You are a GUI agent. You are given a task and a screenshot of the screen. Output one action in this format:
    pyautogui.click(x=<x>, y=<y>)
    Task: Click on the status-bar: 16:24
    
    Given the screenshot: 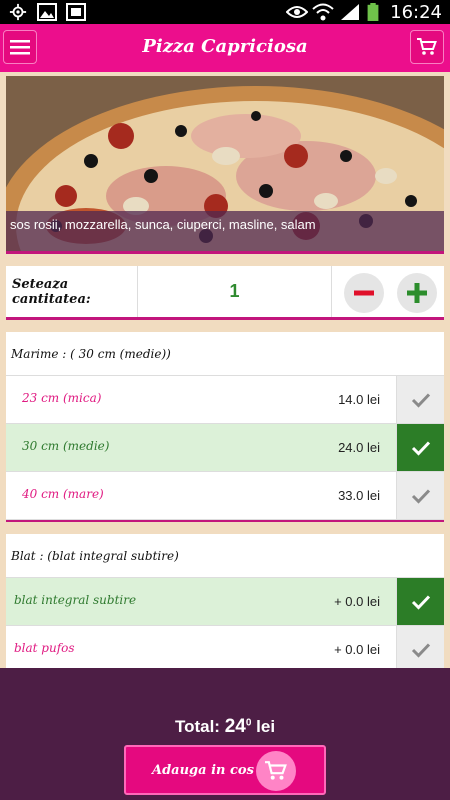 What is the action you would take?
    pyautogui.click(x=225, y=12)
    